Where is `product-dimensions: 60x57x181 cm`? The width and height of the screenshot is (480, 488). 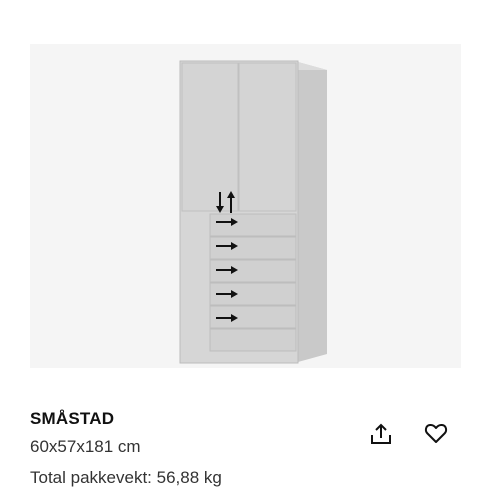
product-dimensions: 60x57x181 cm is located at coordinates (85, 446).